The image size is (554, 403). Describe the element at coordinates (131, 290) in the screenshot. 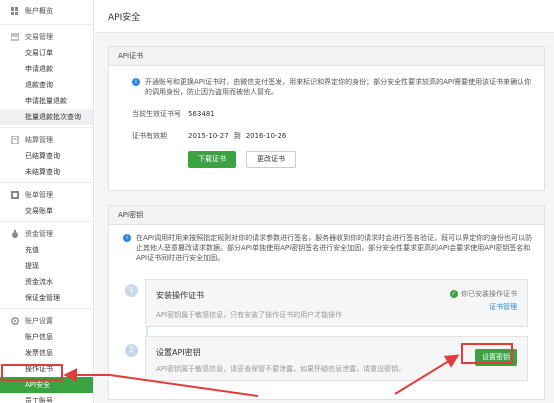

I see `step-1-number: 1` at that location.